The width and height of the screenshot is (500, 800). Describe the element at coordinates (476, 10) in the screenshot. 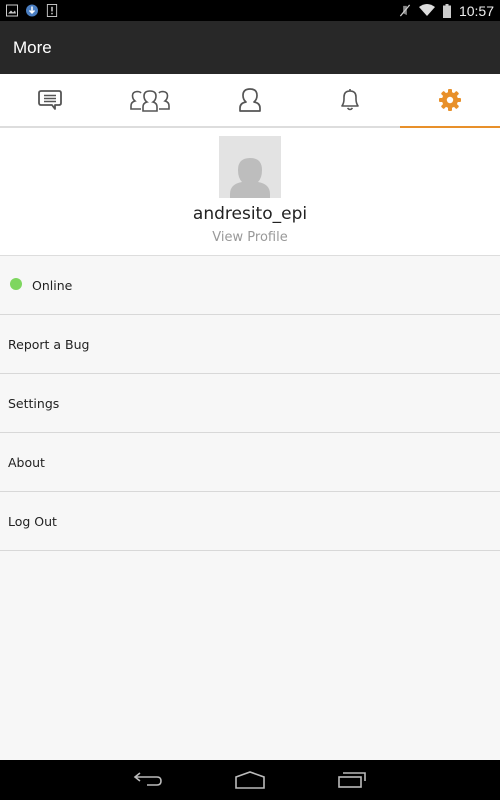

I see `clock: 10:57` at that location.